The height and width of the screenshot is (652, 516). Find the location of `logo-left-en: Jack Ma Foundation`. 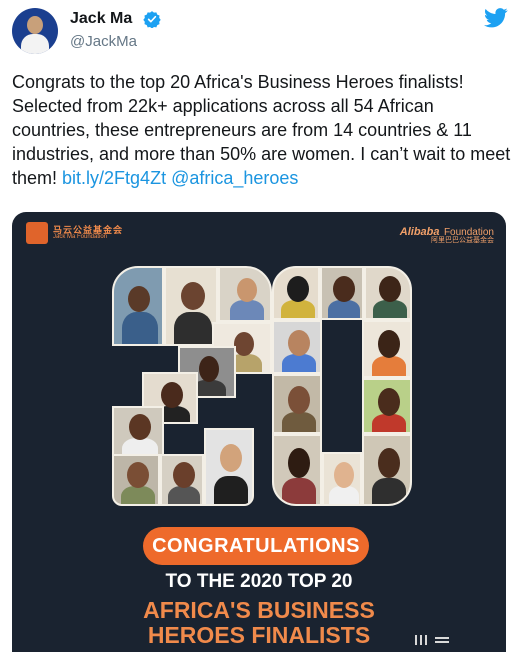

logo-left-en: Jack Ma Foundation is located at coordinates (80, 237).